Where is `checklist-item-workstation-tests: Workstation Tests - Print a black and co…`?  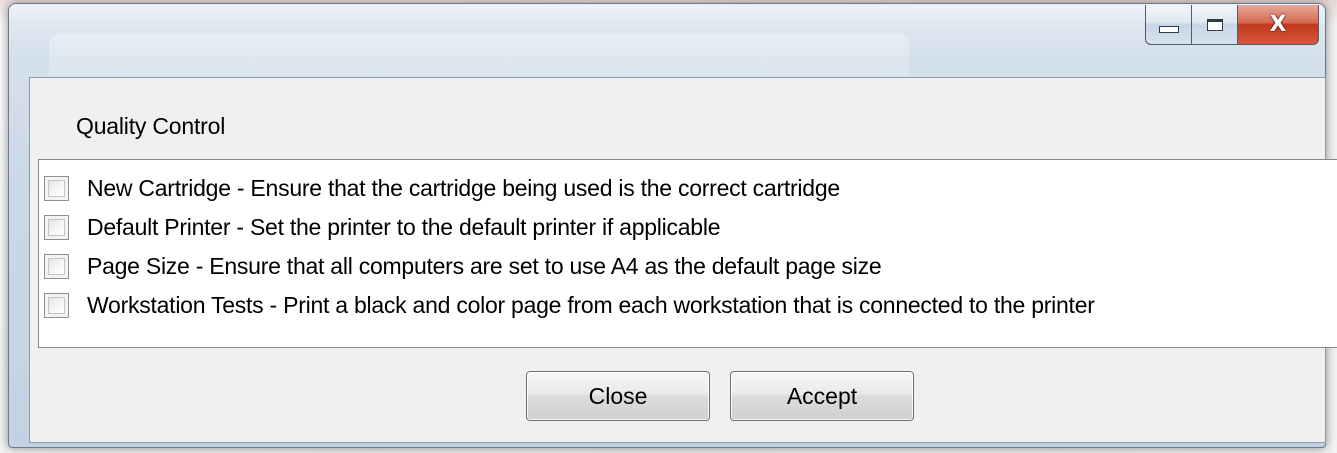
checklist-item-workstation-tests: Workstation Tests - Print a black and co… is located at coordinates (688, 305).